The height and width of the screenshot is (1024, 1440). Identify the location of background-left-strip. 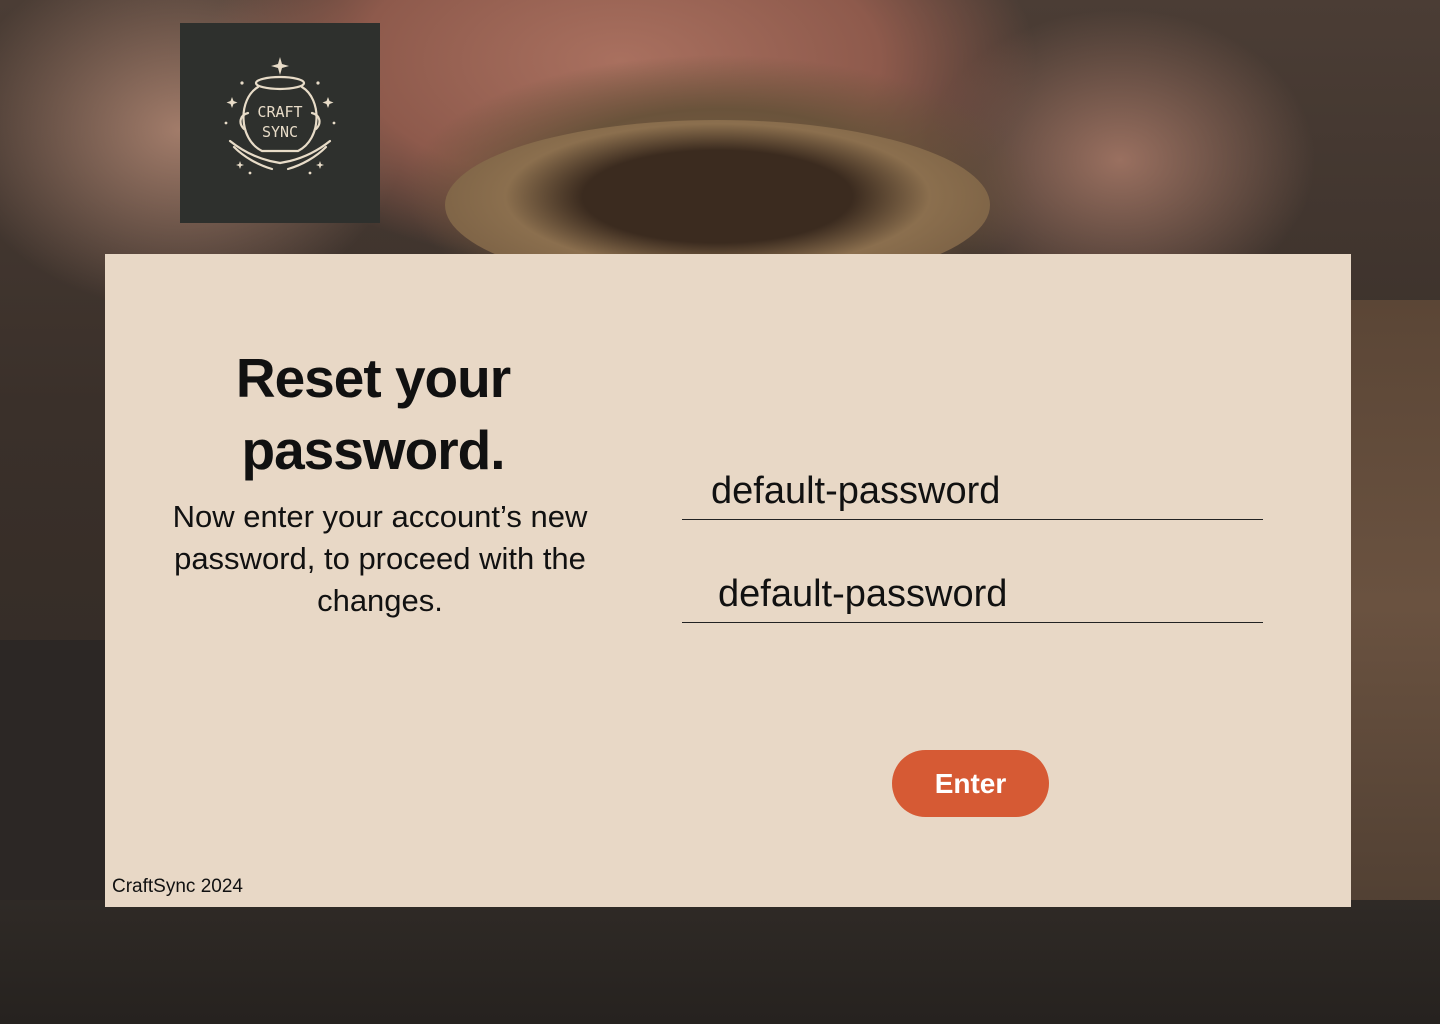
(52, 775).